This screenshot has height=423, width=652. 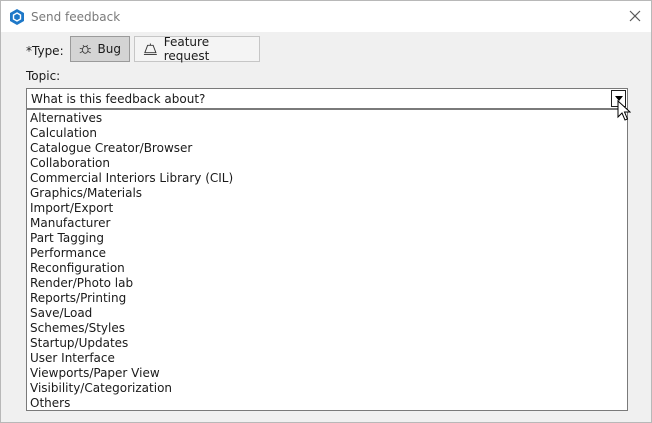 I want to click on topic-option: Graphics/Materials, so click(x=327, y=193).